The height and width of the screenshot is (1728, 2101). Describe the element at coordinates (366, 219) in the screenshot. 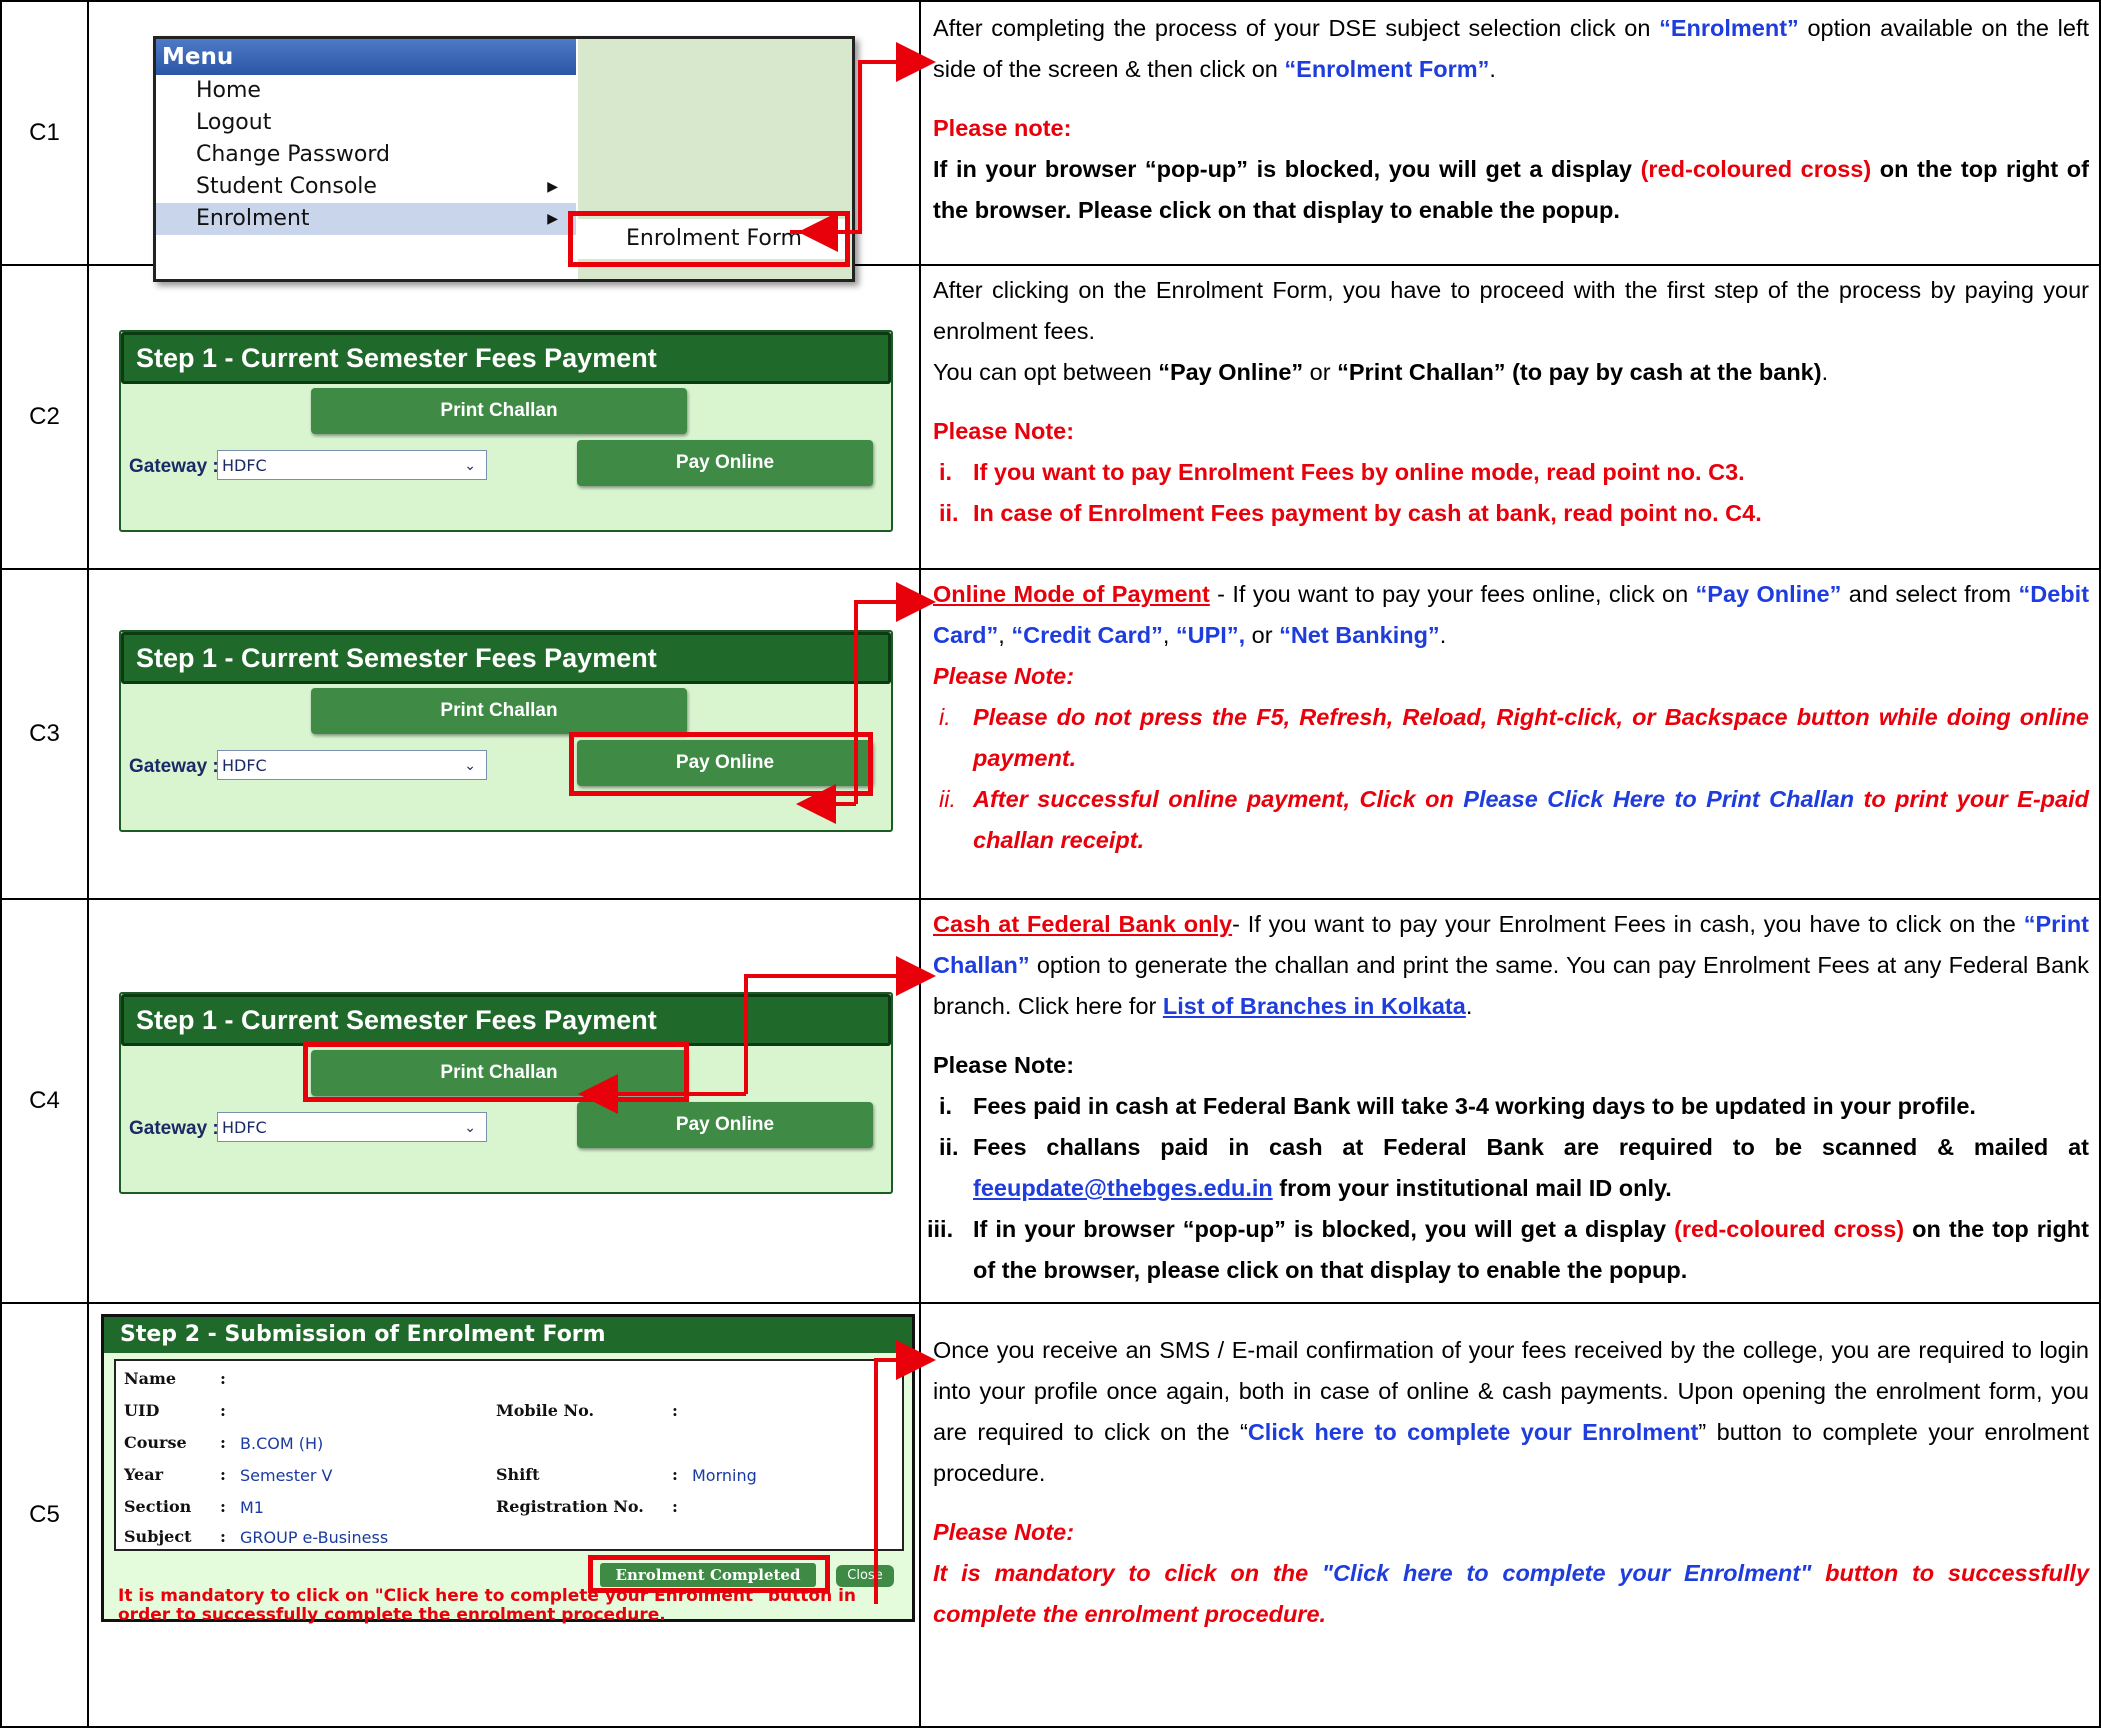

I see `menu-item-enrolment: Enrolment ▶` at that location.